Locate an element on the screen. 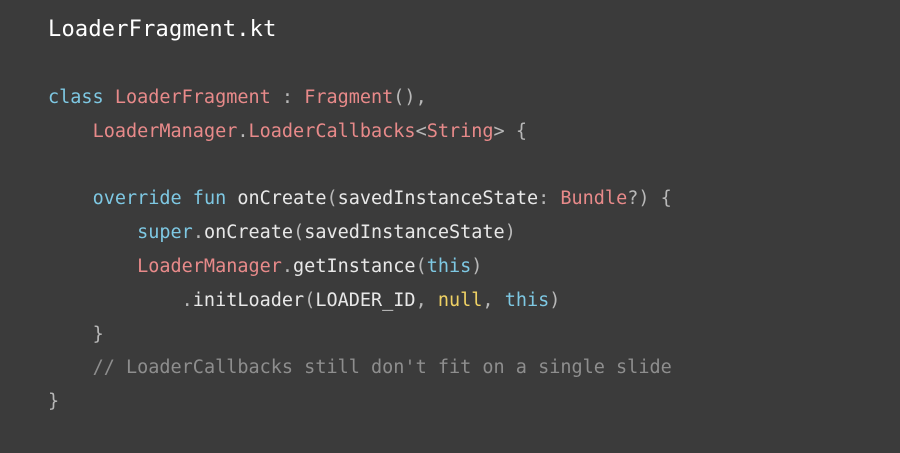  code-token-keyword: super is located at coordinates (165, 233).